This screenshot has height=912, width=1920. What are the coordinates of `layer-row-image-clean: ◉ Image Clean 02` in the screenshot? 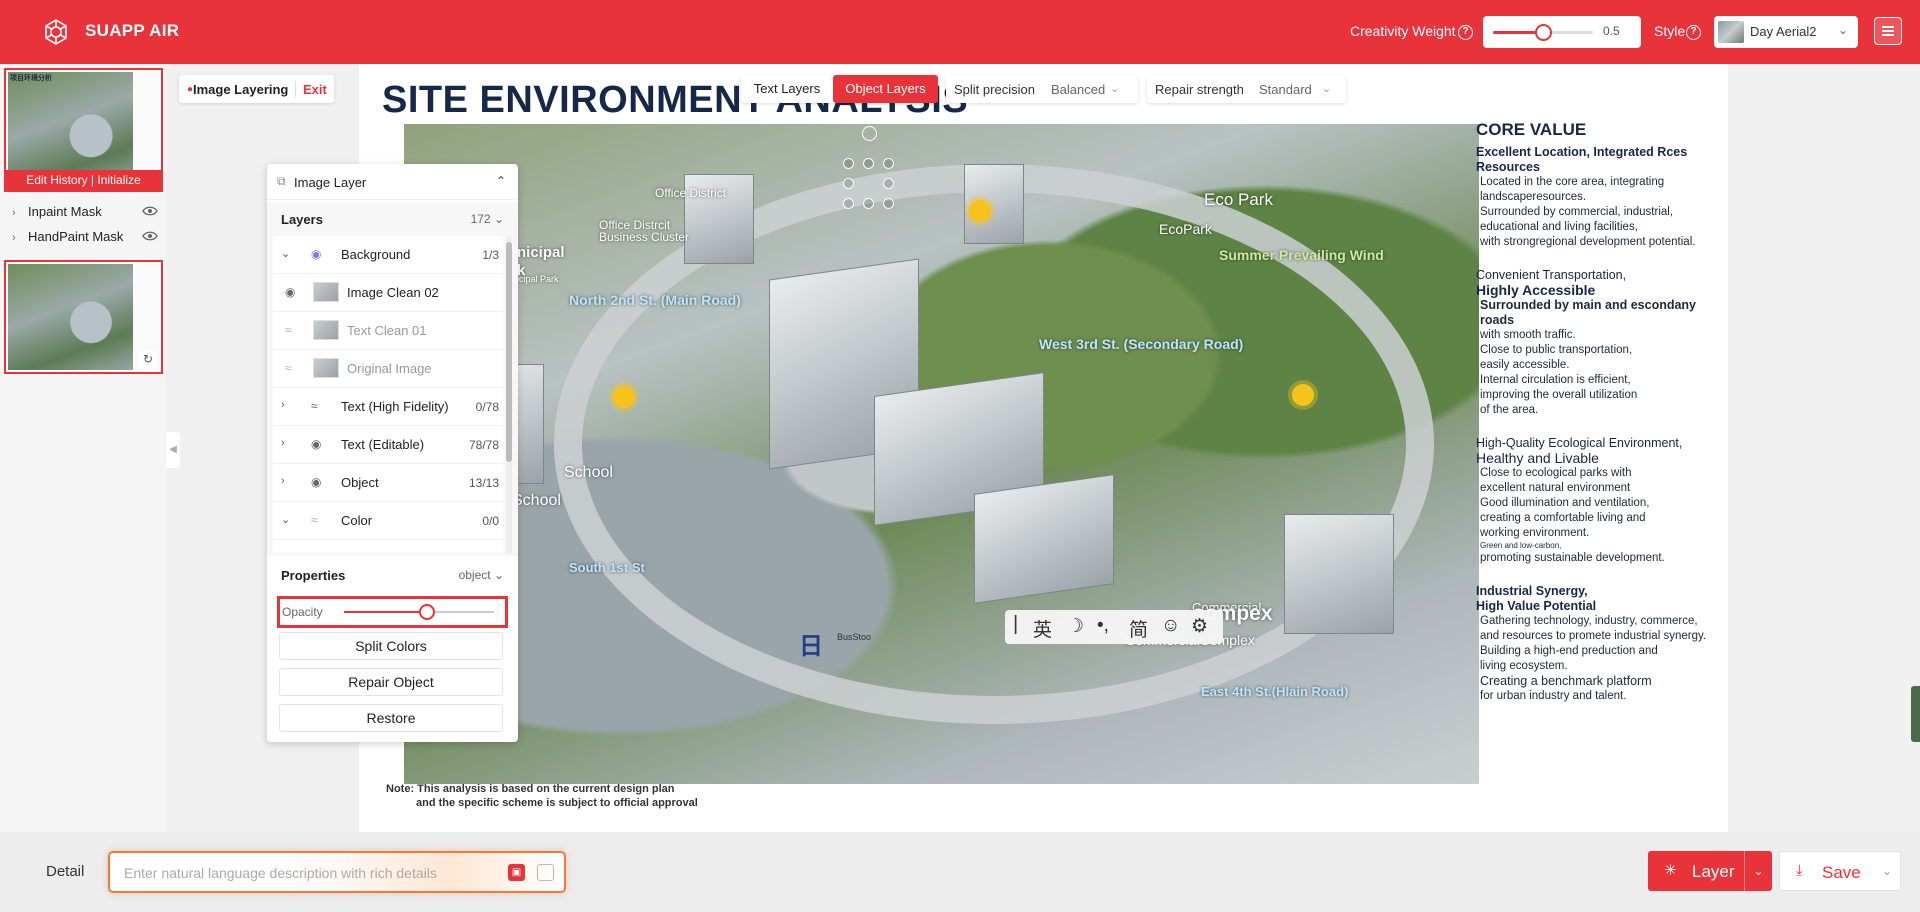 It's located at (388, 293).